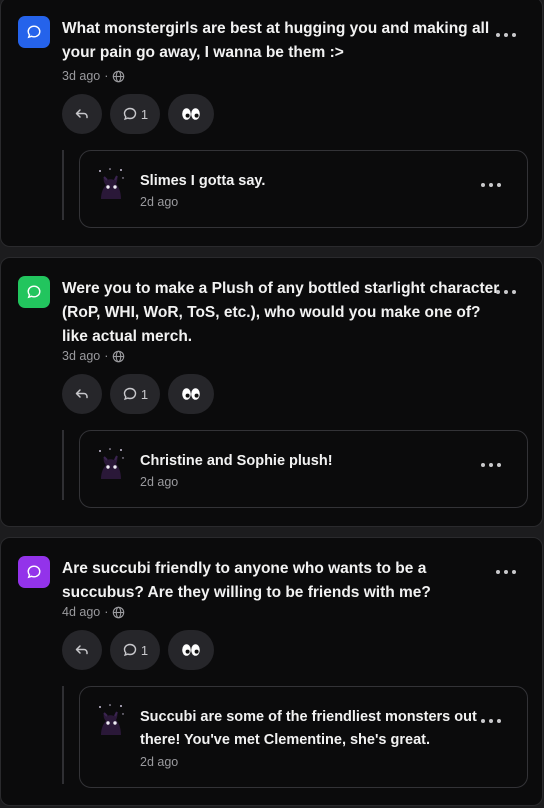  Describe the element at coordinates (303, 189) in the screenshot. I see `answer-card: Slimes I gotta say. 2d ago` at that location.